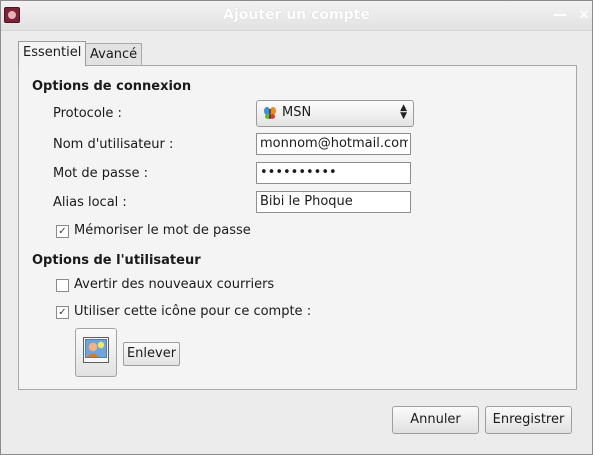 This screenshot has width=593, height=455. Describe the element at coordinates (270, 113) in the screenshot. I see `msn-butterfly-icon` at that location.